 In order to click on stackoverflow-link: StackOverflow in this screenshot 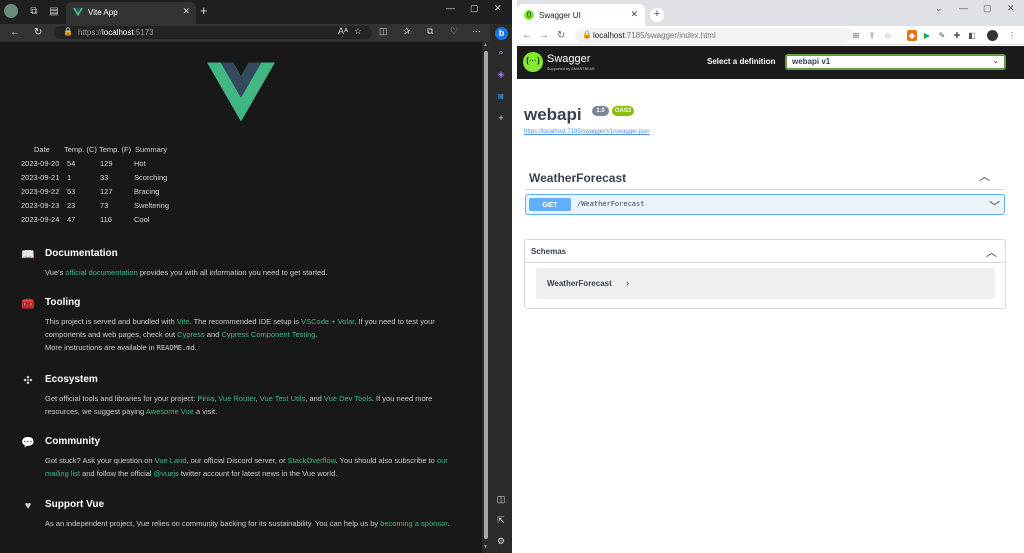, I will do `click(312, 460)`.